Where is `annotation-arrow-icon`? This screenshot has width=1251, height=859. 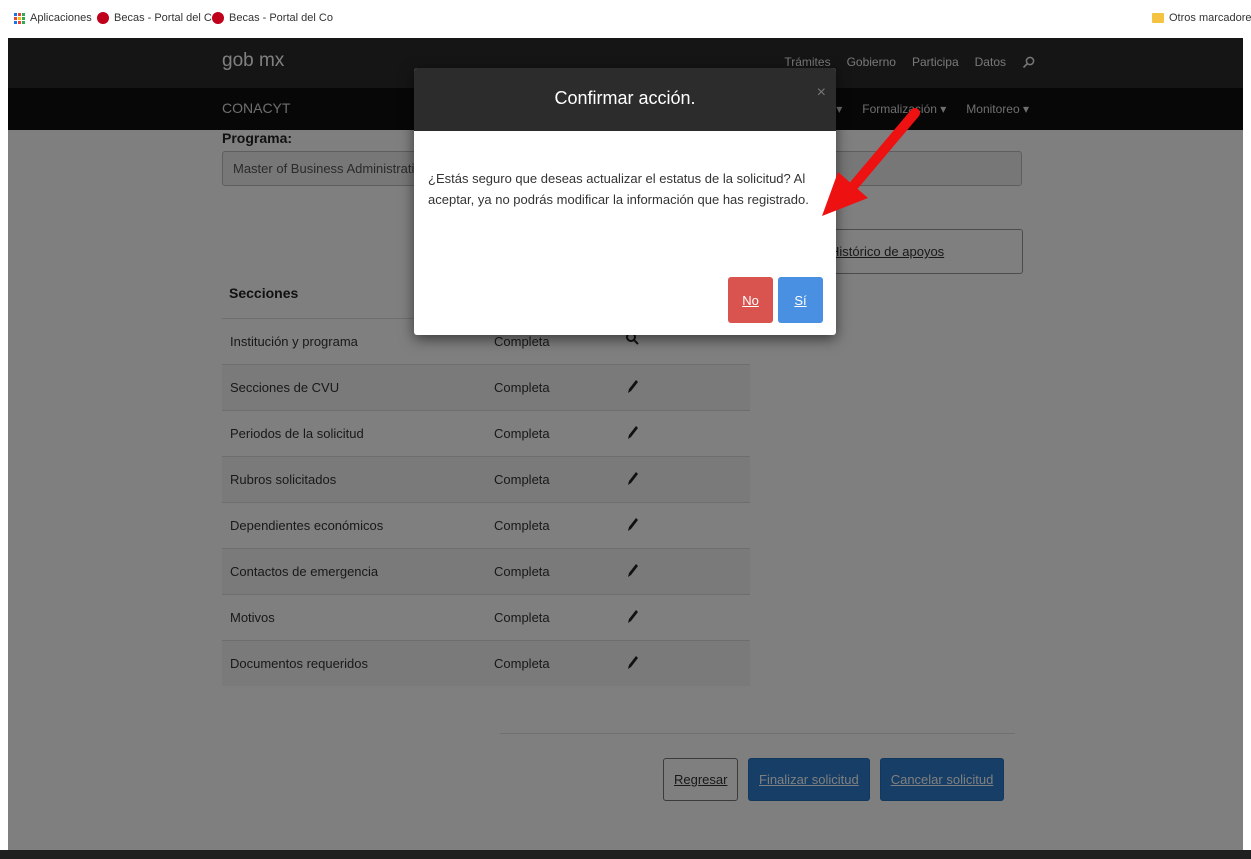 annotation-arrow-icon is located at coordinates (871, 162).